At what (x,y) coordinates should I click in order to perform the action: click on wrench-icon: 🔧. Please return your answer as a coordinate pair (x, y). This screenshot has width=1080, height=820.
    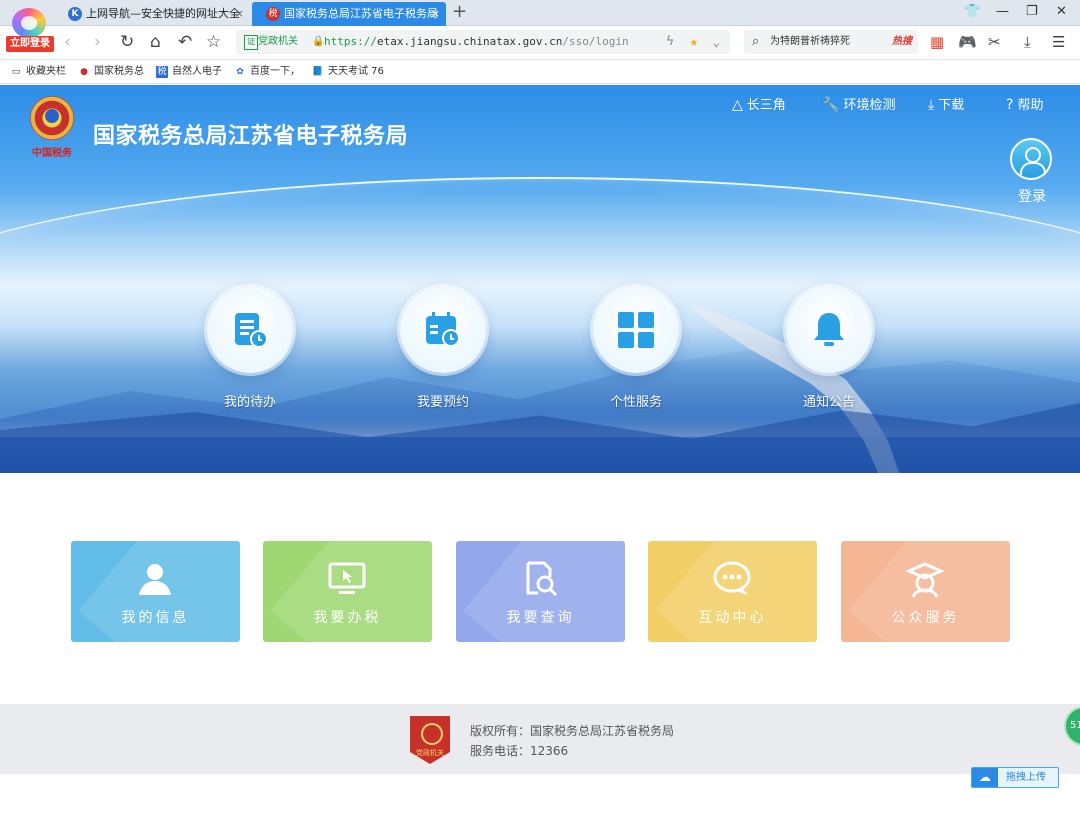
    Looking at the image, I should click on (831, 105).